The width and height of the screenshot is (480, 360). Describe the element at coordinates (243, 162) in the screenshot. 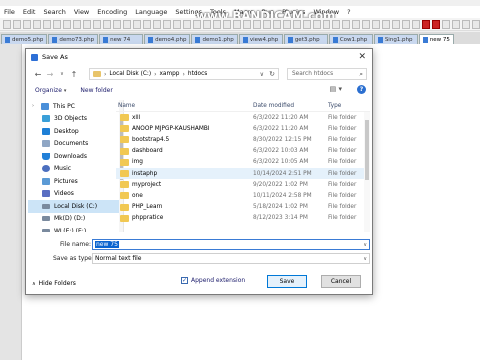

I see `file-row: img 6/3/2022 10:05 AM File folder` at that location.